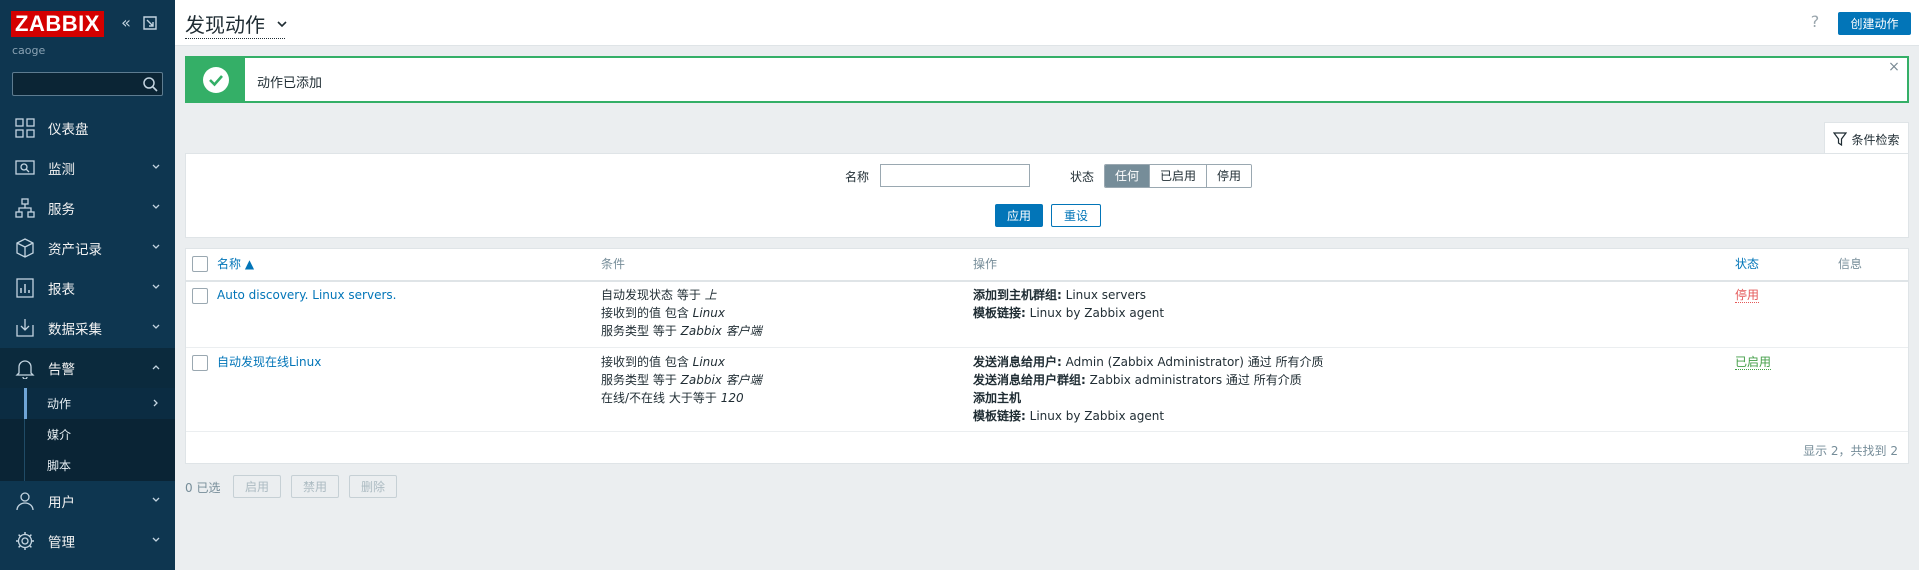  I want to click on column-header-conditions: 条件, so click(613, 264).